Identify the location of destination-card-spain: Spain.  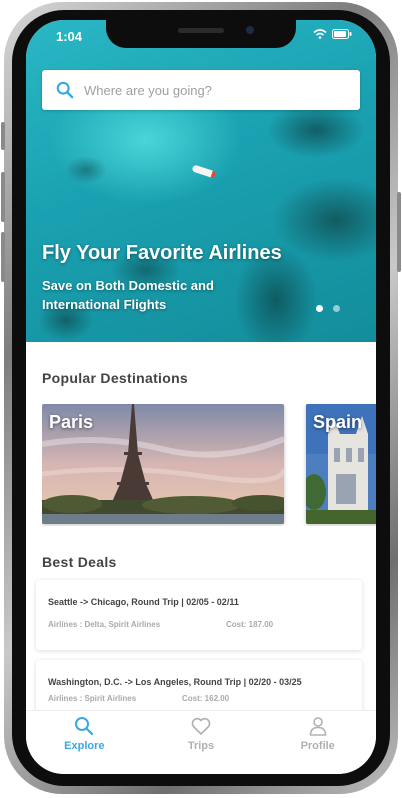
(341, 464).